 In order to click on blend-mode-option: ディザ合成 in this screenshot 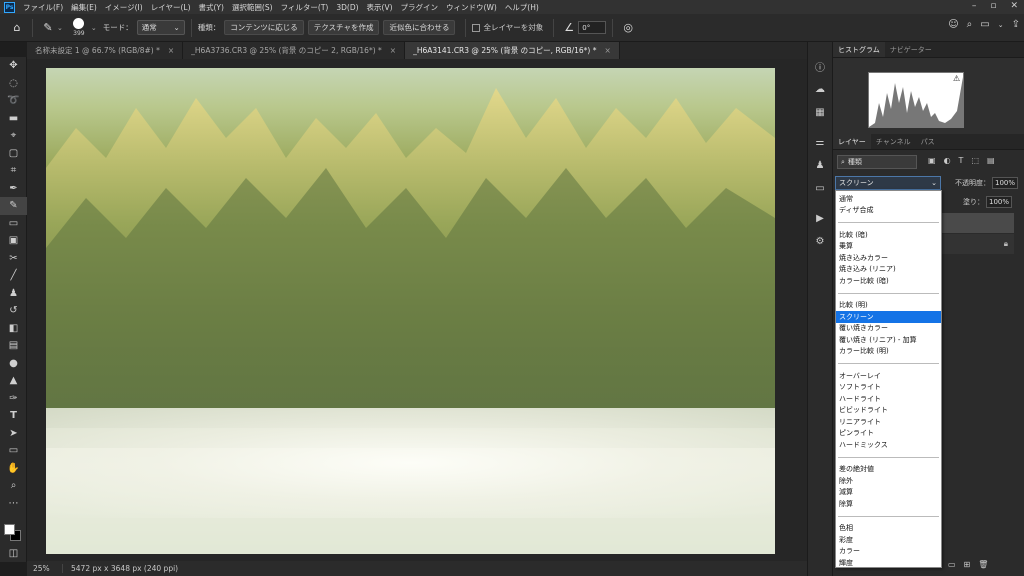, I will do `click(888, 211)`.